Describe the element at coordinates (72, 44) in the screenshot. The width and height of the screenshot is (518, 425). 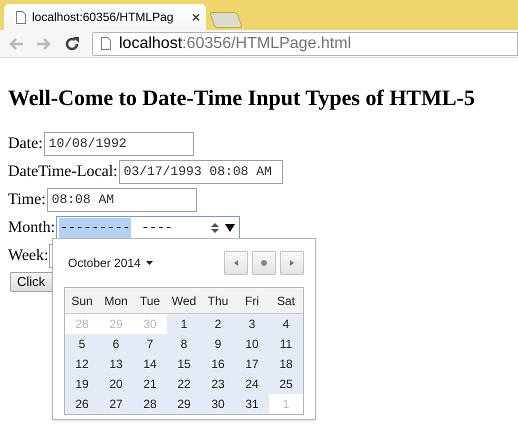
I see `reload-icon` at that location.